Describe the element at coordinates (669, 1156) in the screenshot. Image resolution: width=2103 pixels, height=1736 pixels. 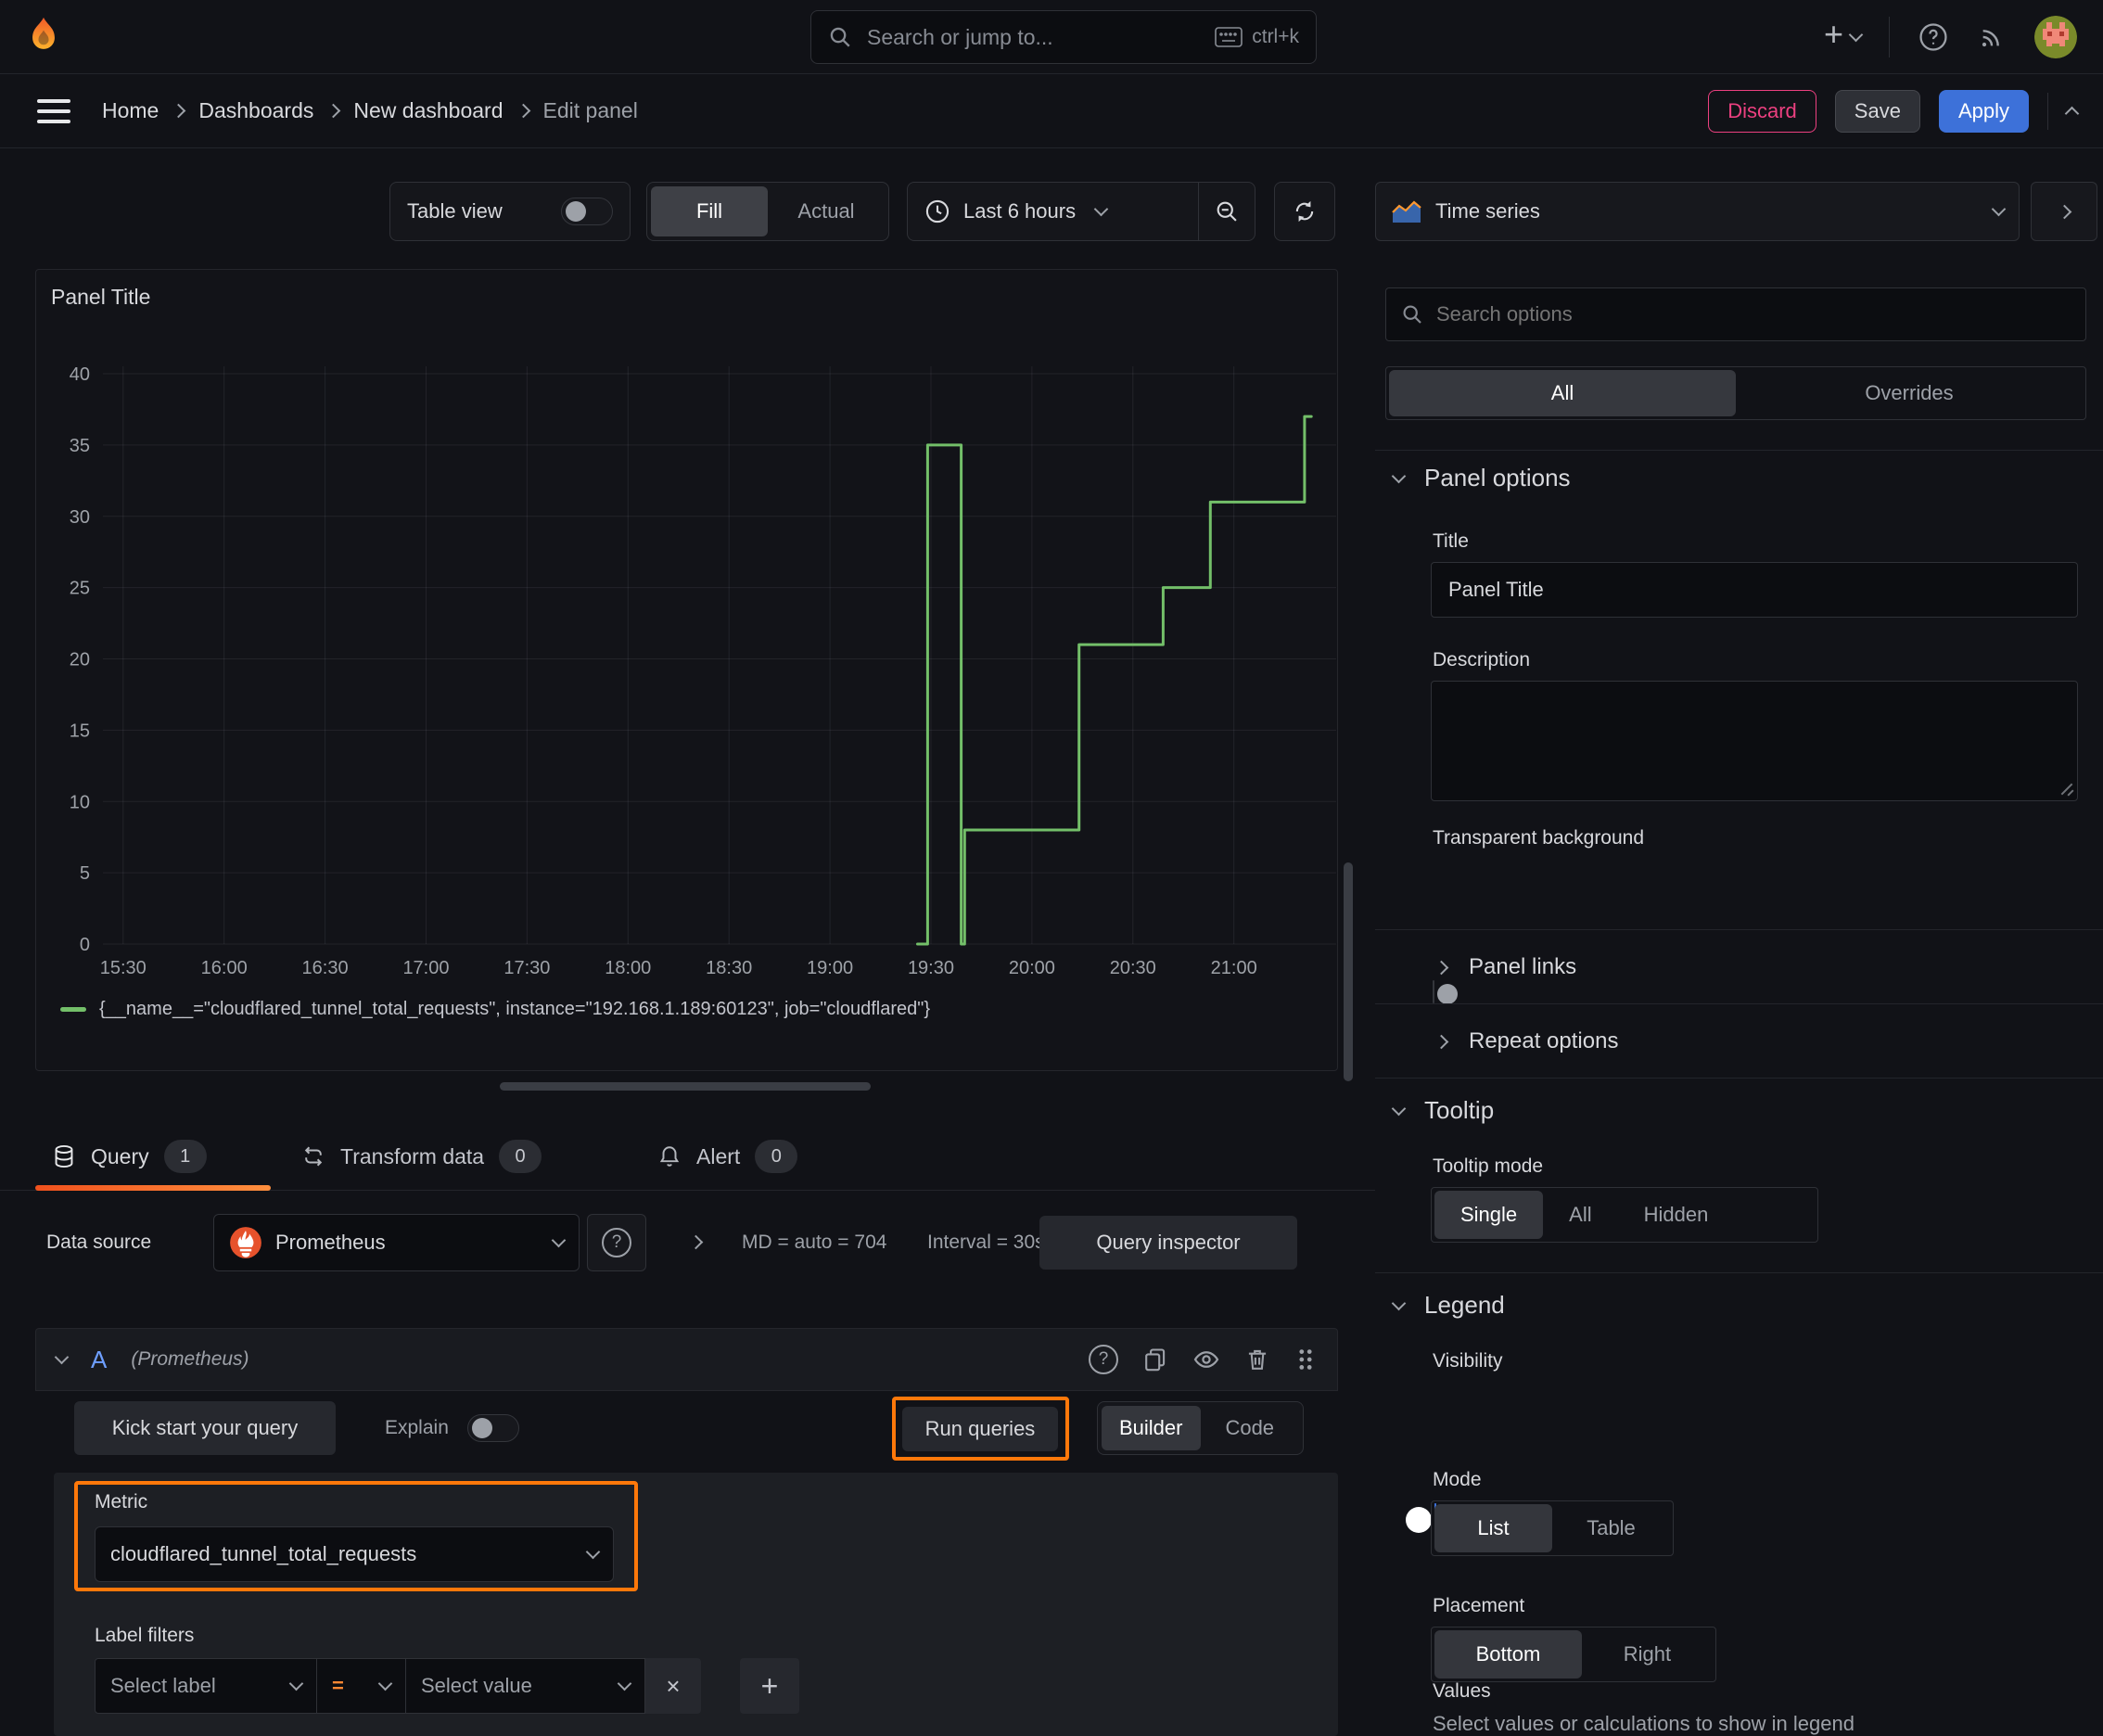
I see `bell-icon` at that location.